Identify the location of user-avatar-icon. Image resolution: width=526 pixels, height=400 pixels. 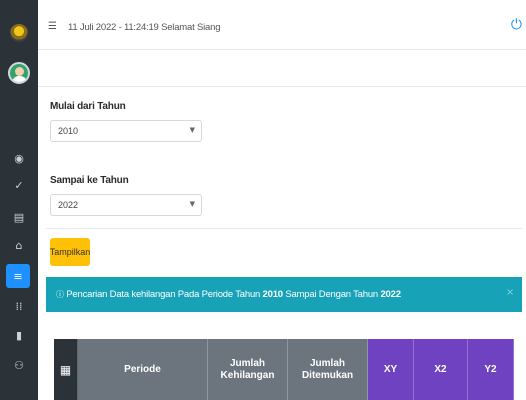
(19, 73).